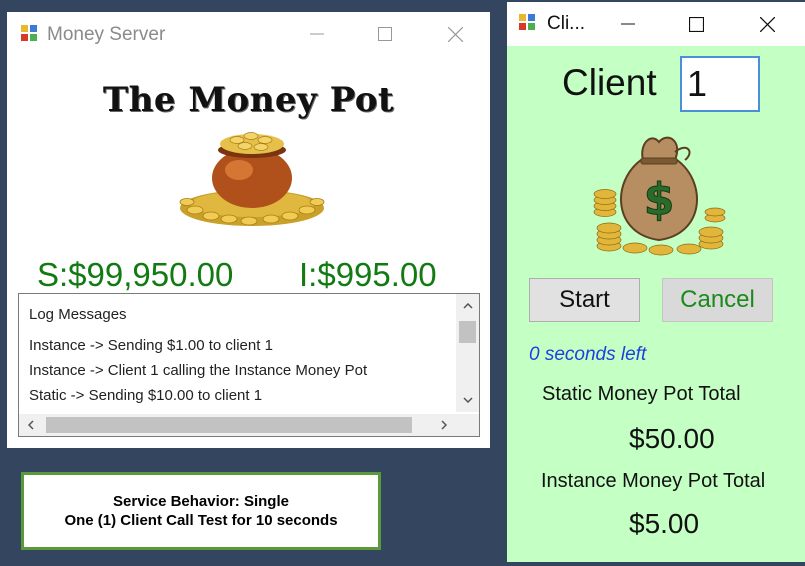 This screenshot has width=805, height=566. What do you see at coordinates (609, 82) in the screenshot?
I see `client-label: Client` at bounding box center [609, 82].